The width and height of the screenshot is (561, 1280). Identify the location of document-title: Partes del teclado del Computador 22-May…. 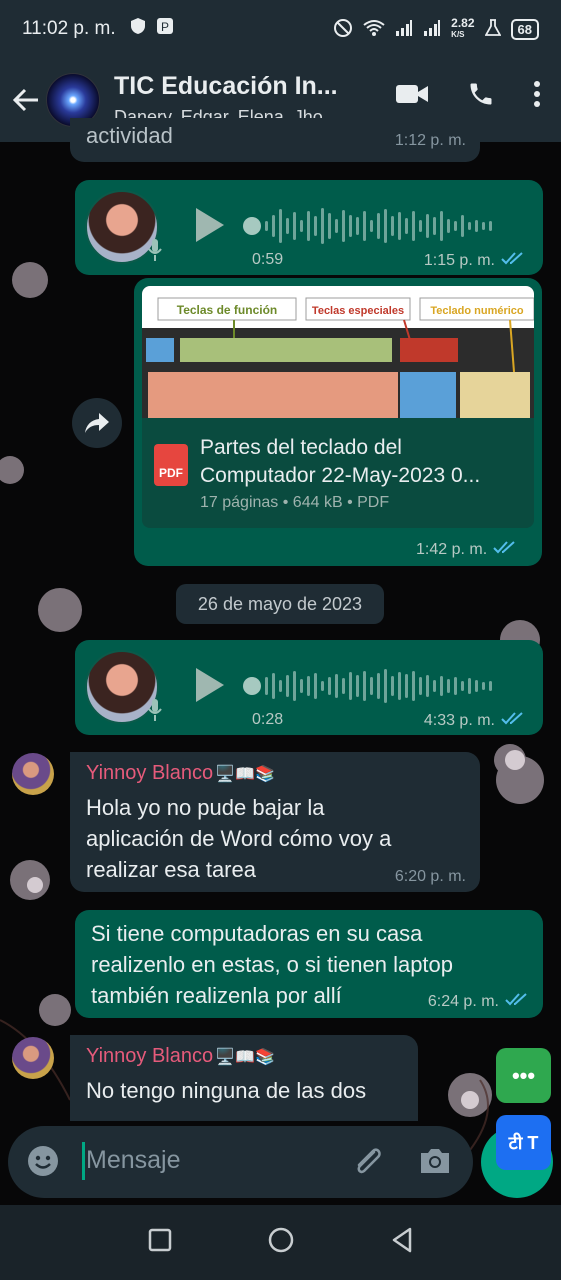
(361, 462).